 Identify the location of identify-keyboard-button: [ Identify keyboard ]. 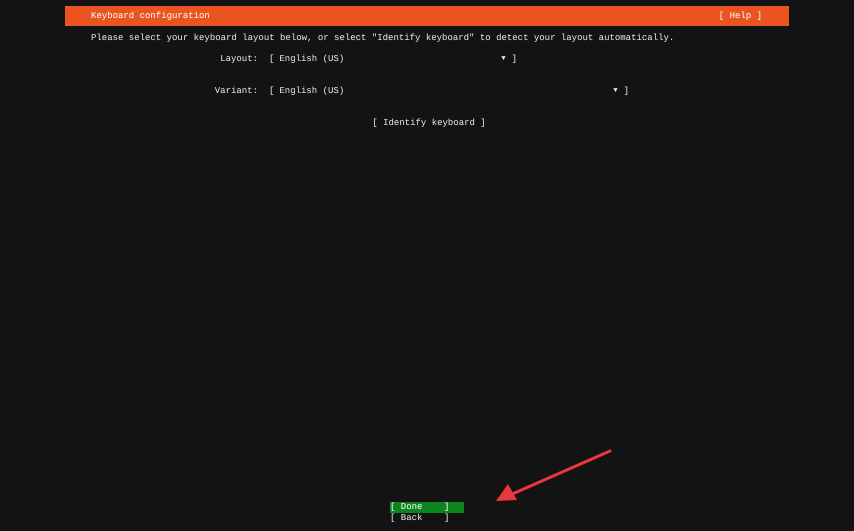
(429, 123).